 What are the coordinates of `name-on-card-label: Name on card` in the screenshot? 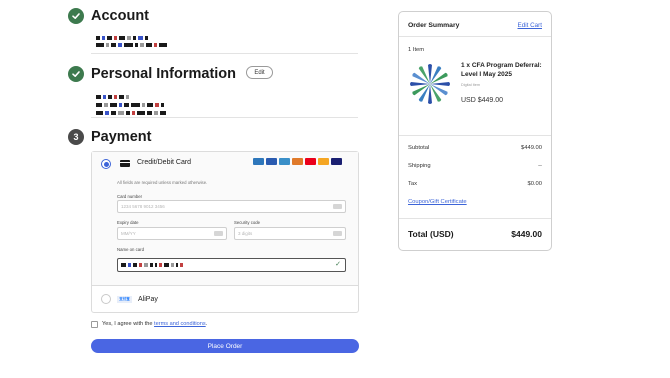 It's located at (130, 249).